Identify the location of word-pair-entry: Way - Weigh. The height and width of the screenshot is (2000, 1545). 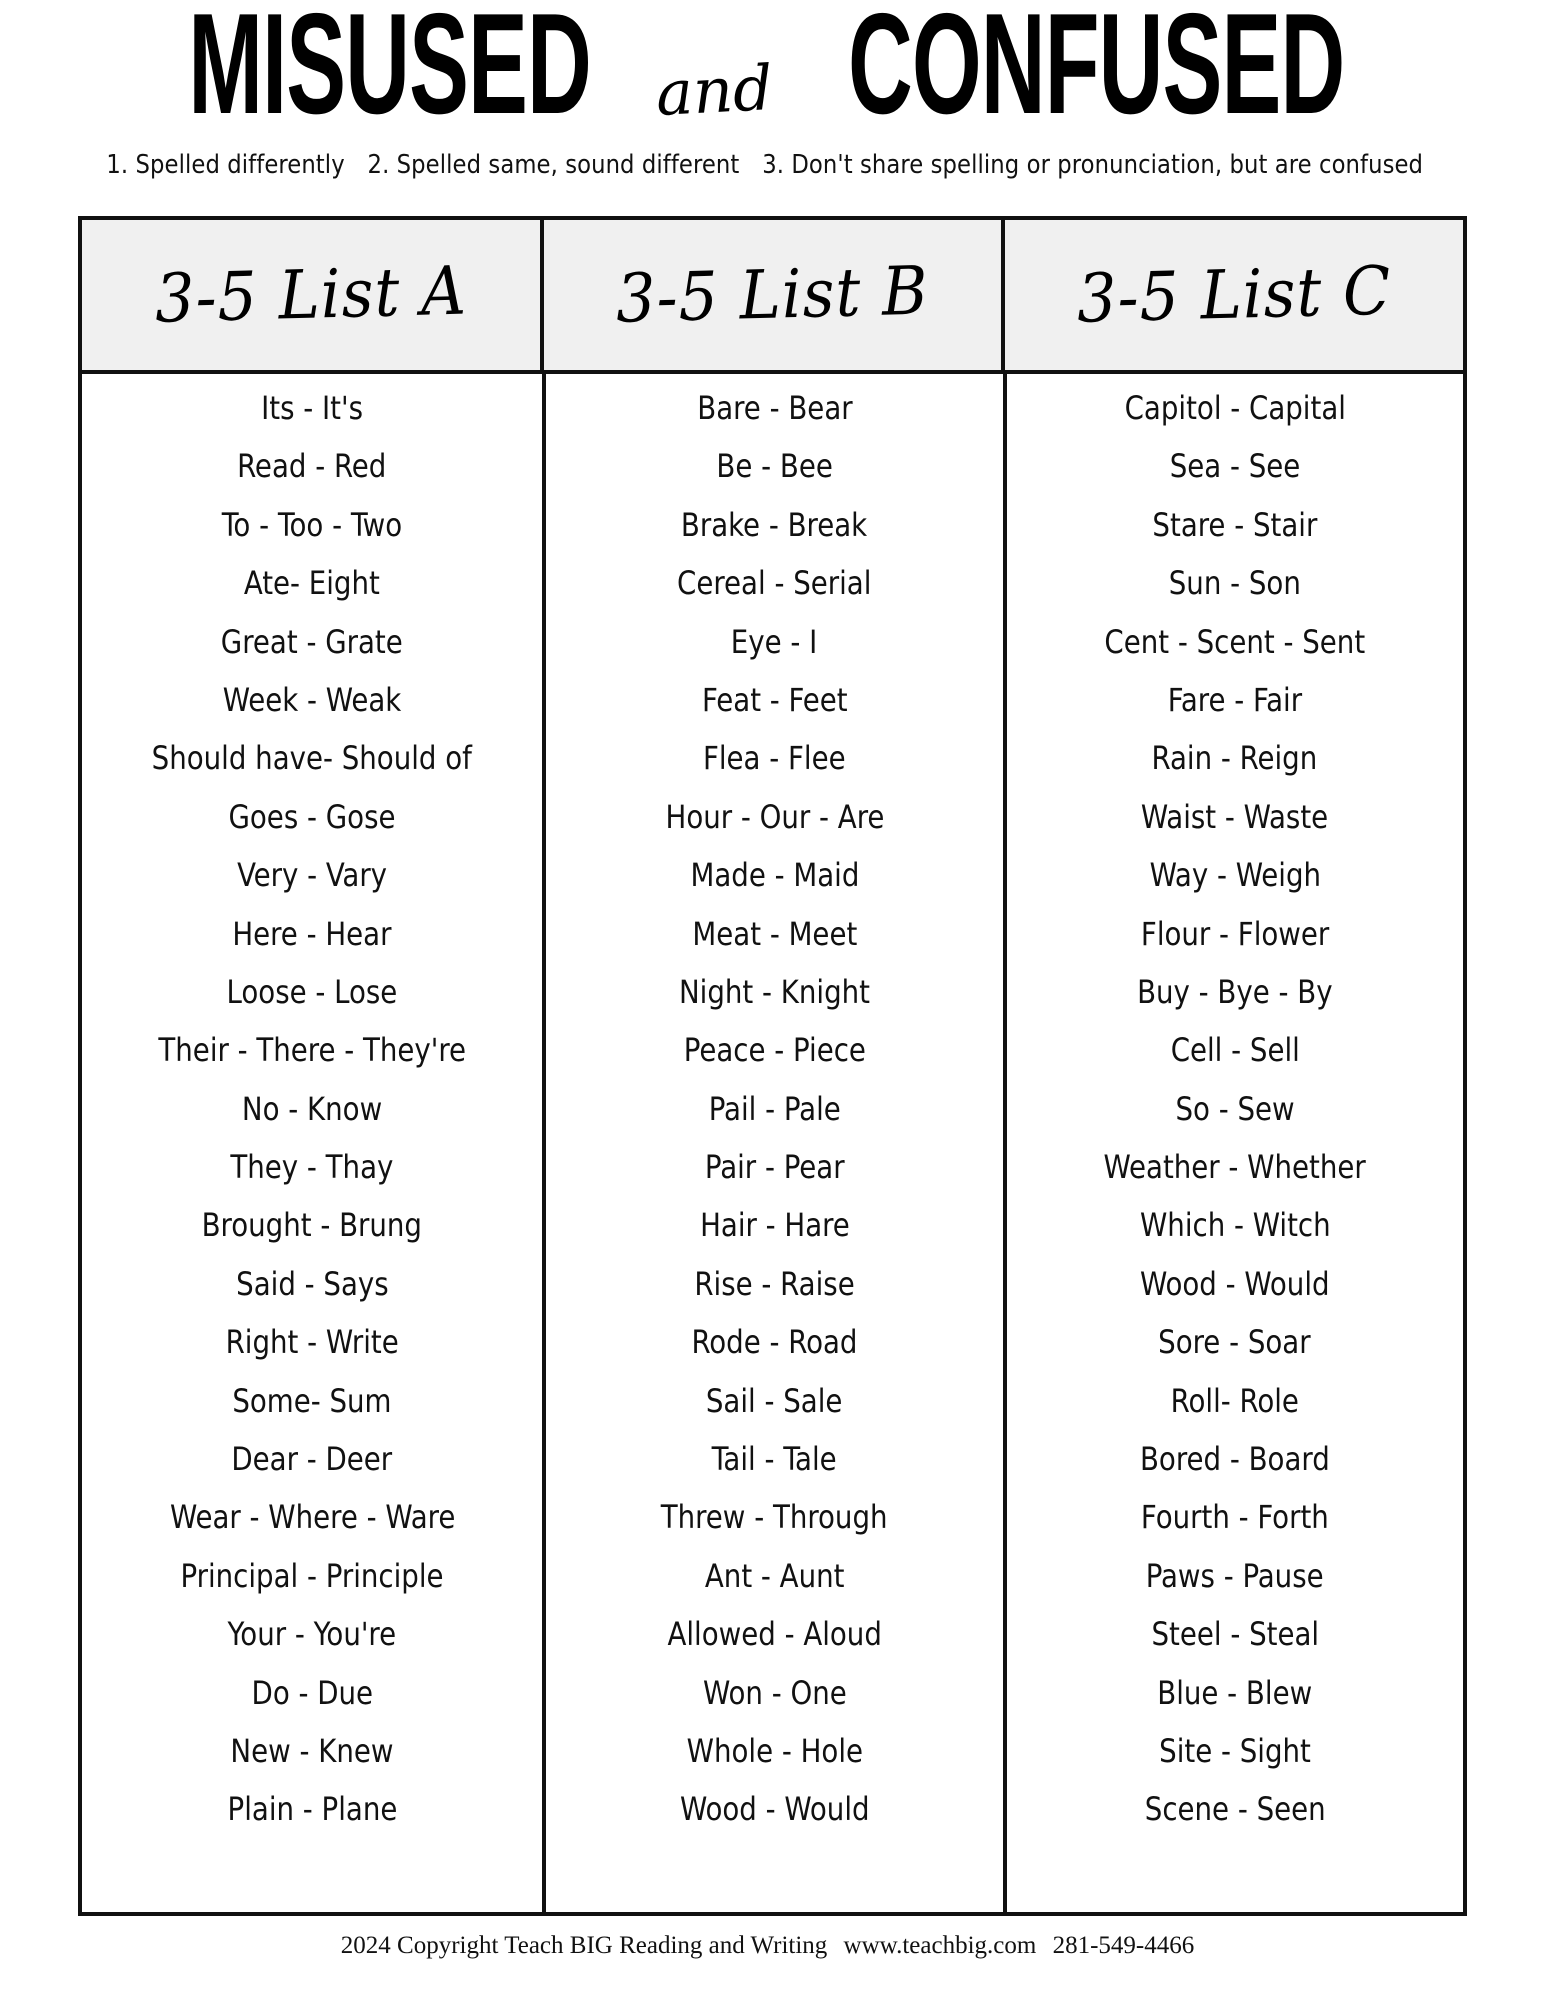
(1235, 875).